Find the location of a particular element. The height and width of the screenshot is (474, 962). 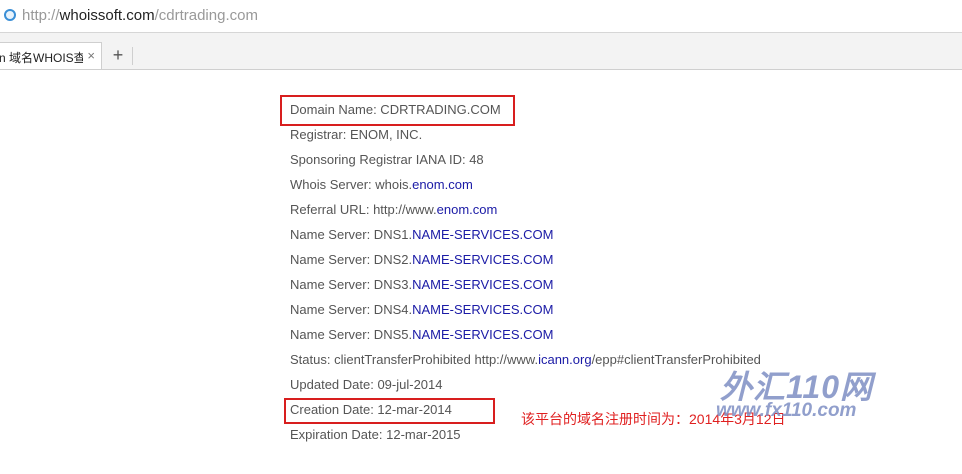

url-prefix: http:// is located at coordinates (41, 15).